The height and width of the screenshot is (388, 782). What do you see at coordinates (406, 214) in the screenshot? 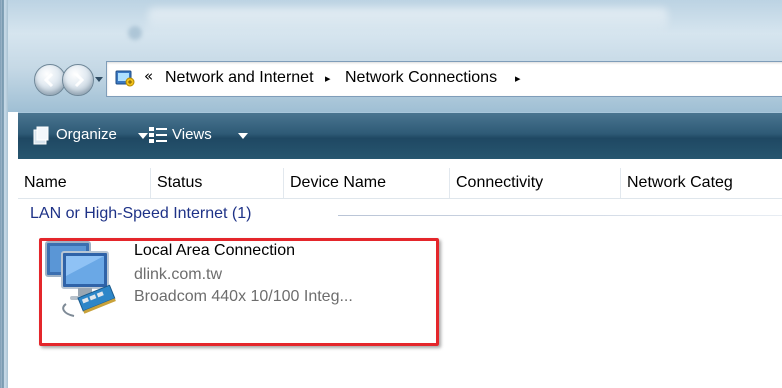
I see `group-header: LAN or High-Speed Internet (1)` at bounding box center [406, 214].